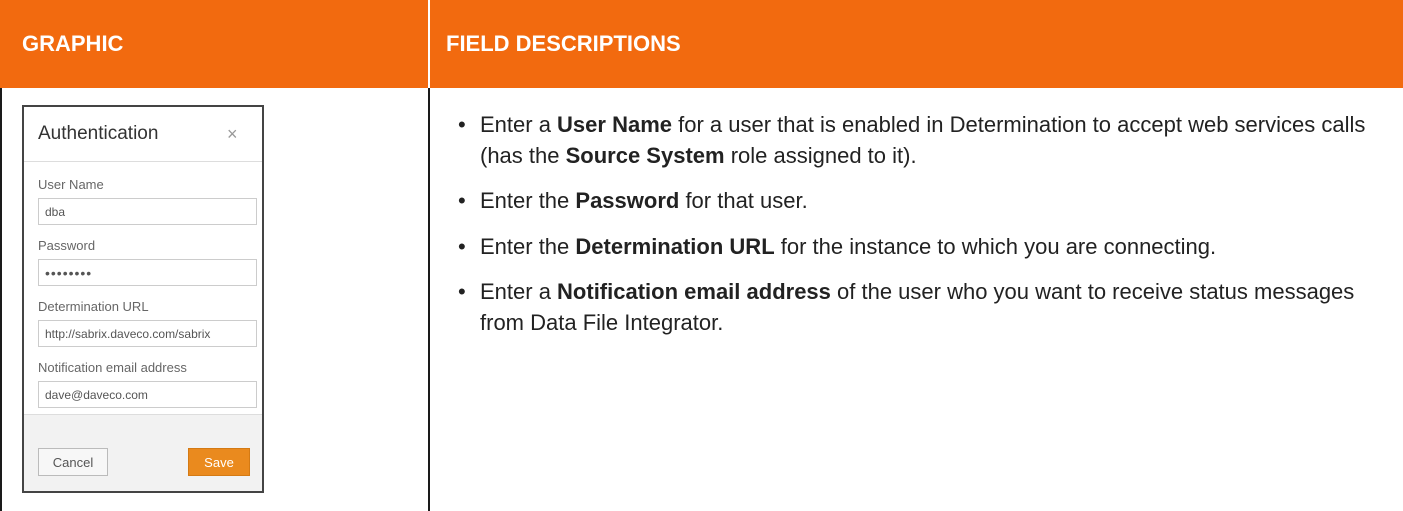 The width and height of the screenshot is (1403, 511). Describe the element at coordinates (98, 133) in the screenshot. I see `dialog-title: Authentication` at that location.